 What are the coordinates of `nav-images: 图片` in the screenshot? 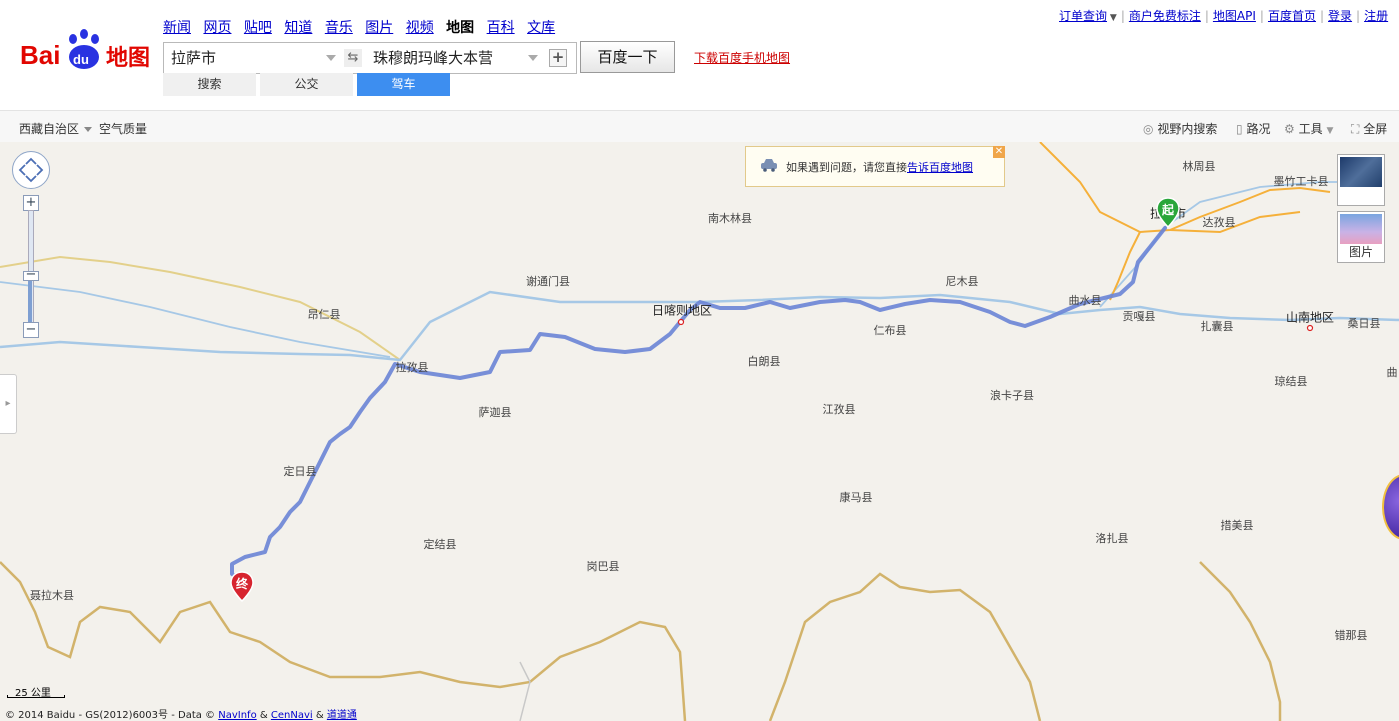 It's located at (379, 28).